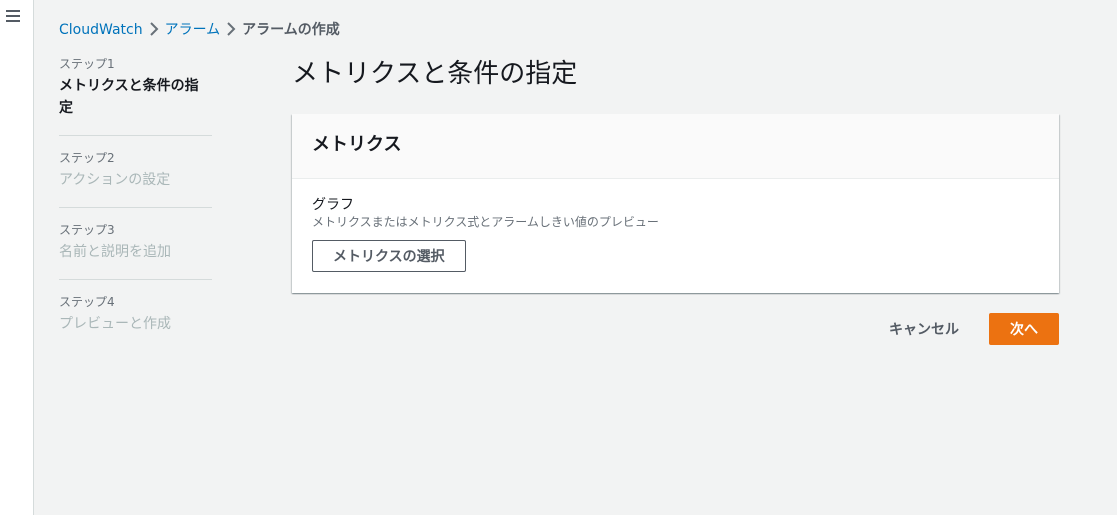  I want to click on wizard-step-4: ステップ4 プレビューと作成, so click(135, 315).